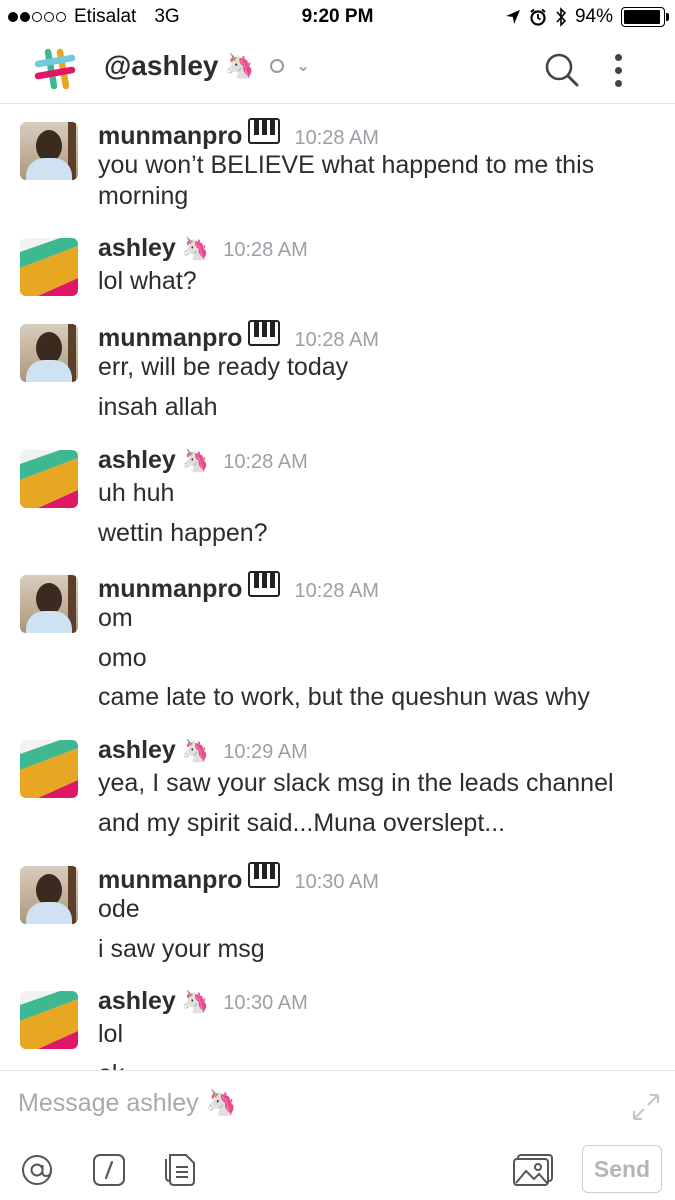  What do you see at coordinates (223, 367) in the screenshot?
I see `message-text: err, will be ready today` at bounding box center [223, 367].